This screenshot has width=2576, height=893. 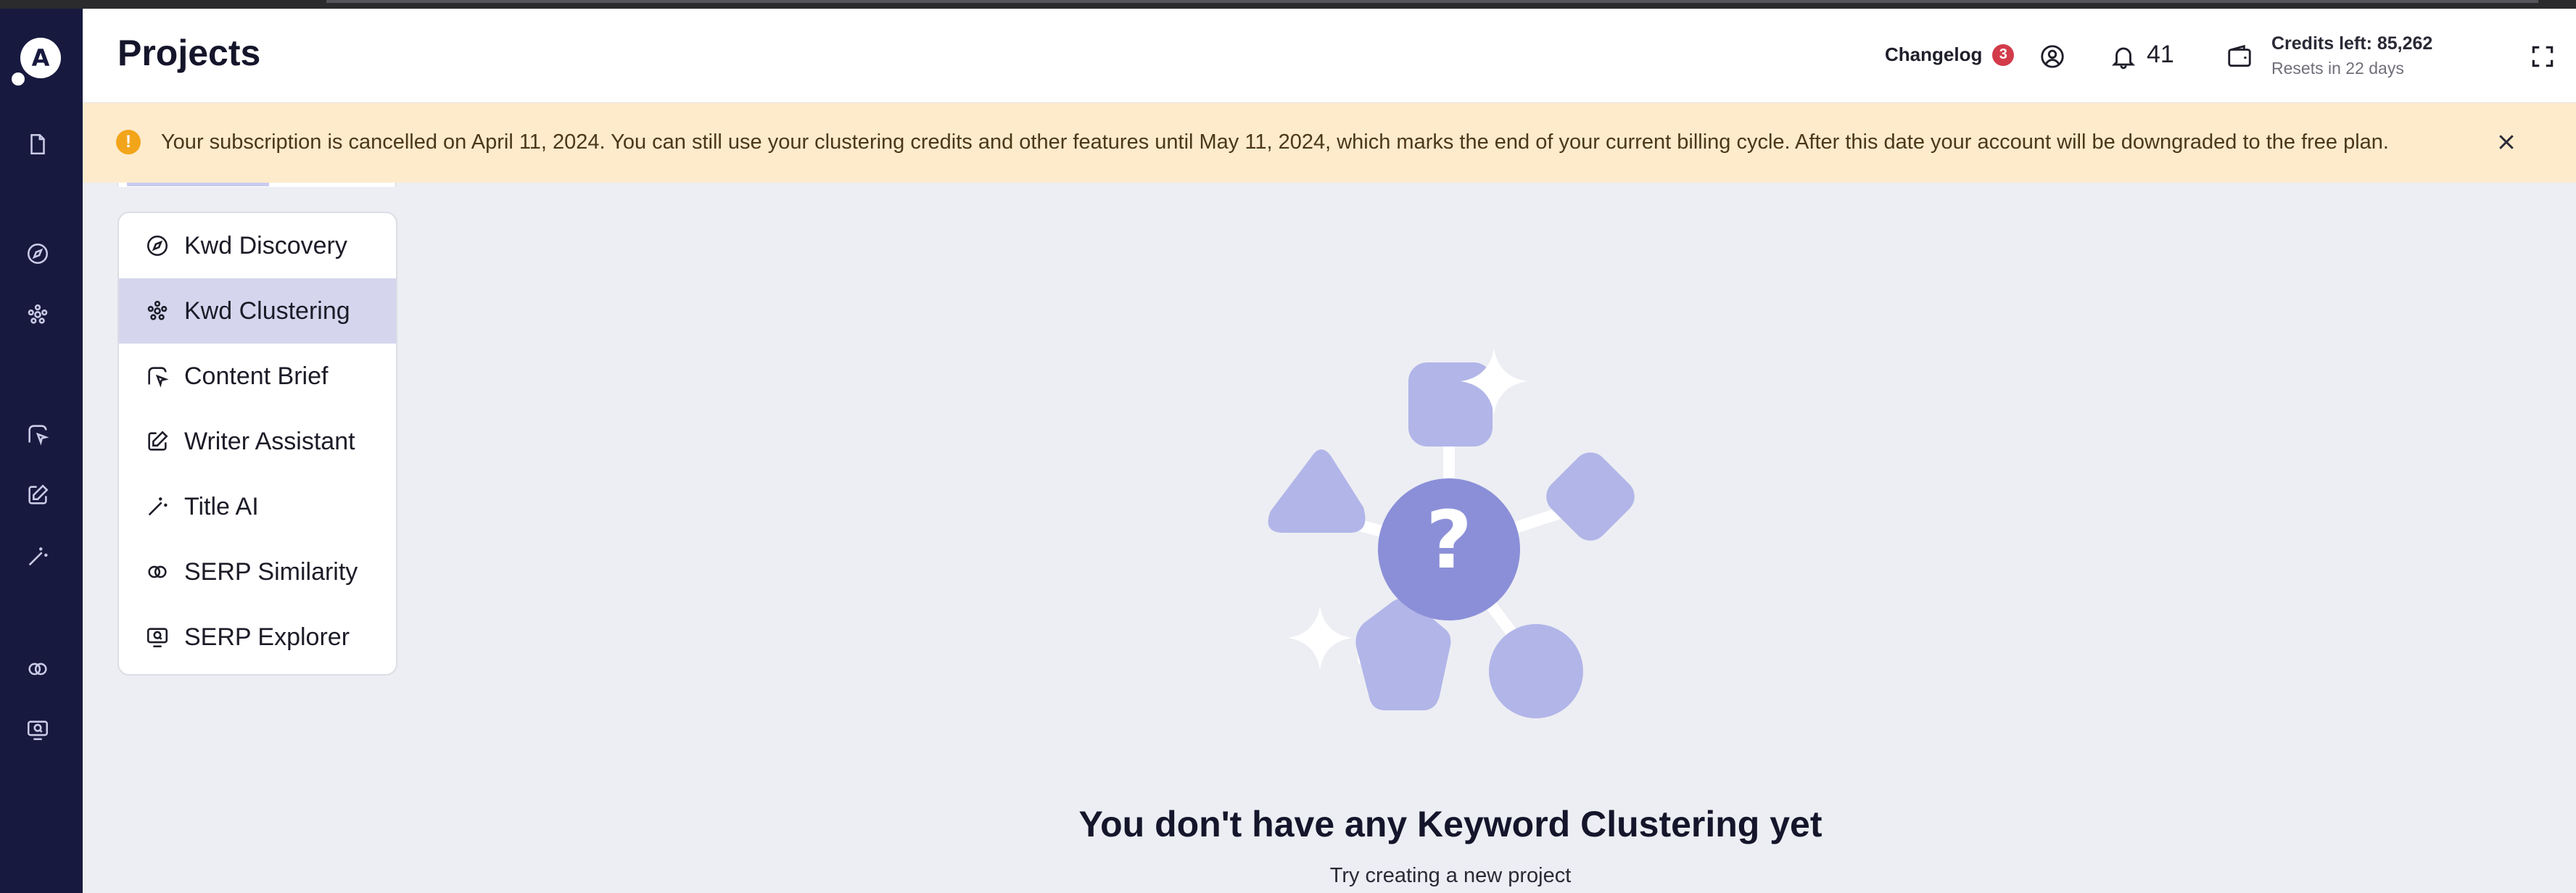 What do you see at coordinates (128, 142) in the screenshot?
I see `warning-icon: !` at bounding box center [128, 142].